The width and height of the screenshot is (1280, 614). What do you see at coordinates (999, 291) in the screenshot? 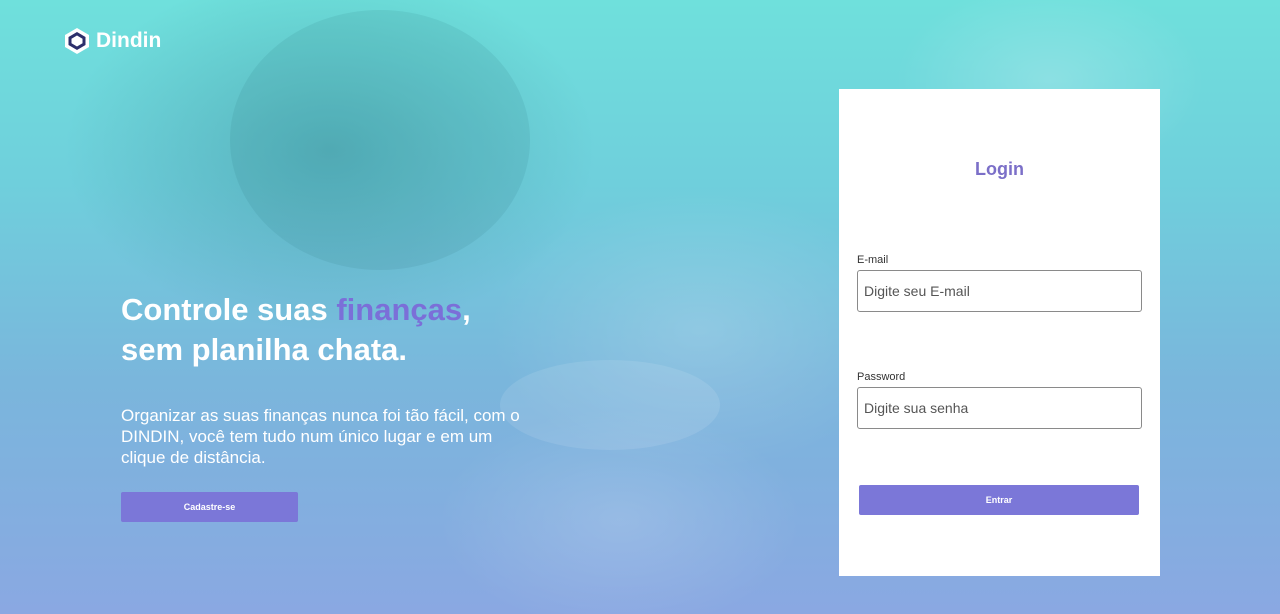
I see `email-field` at bounding box center [999, 291].